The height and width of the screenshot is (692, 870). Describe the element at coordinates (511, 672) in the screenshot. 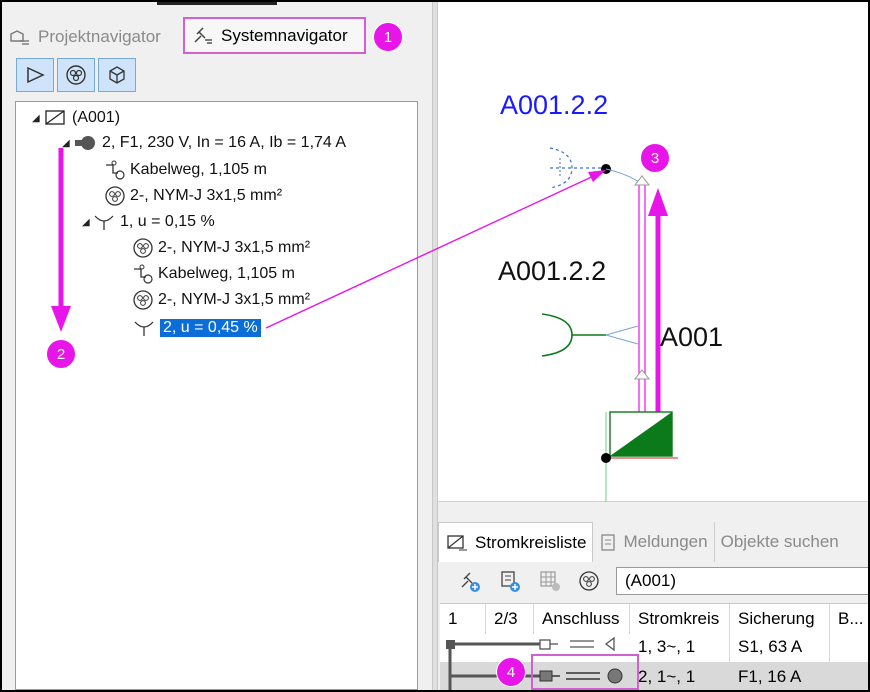

I see `annotation-badge-4: 4` at that location.